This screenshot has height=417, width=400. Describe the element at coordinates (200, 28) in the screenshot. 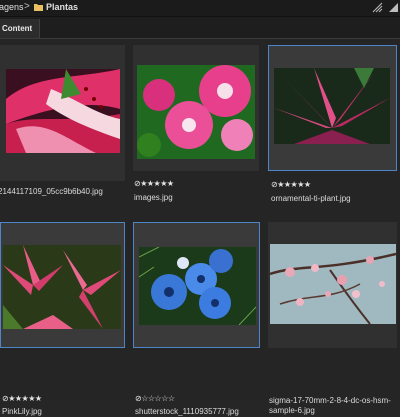

I see `panel-tab-bar: Content` at that location.